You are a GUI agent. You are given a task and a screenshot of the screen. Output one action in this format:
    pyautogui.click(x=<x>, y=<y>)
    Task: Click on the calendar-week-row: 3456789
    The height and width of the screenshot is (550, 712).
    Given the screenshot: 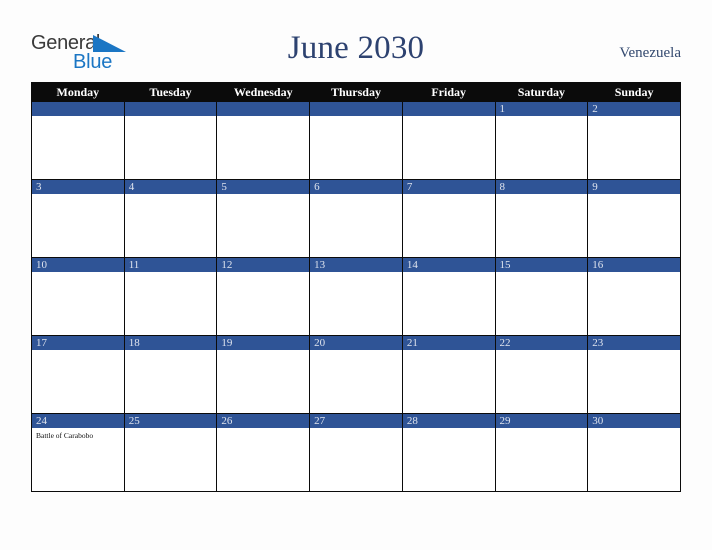 What is the action you would take?
    pyautogui.click(x=356, y=218)
    